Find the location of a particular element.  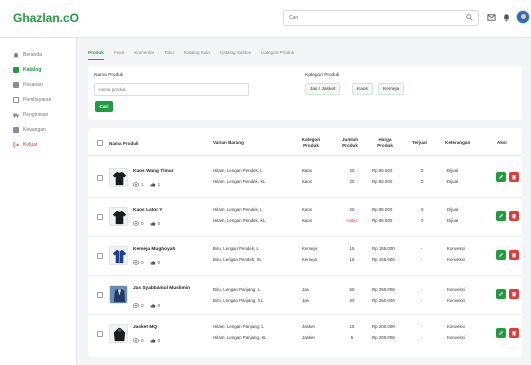

tab-katalog-kain: Katalog Kain is located at coordinates (197, 55).